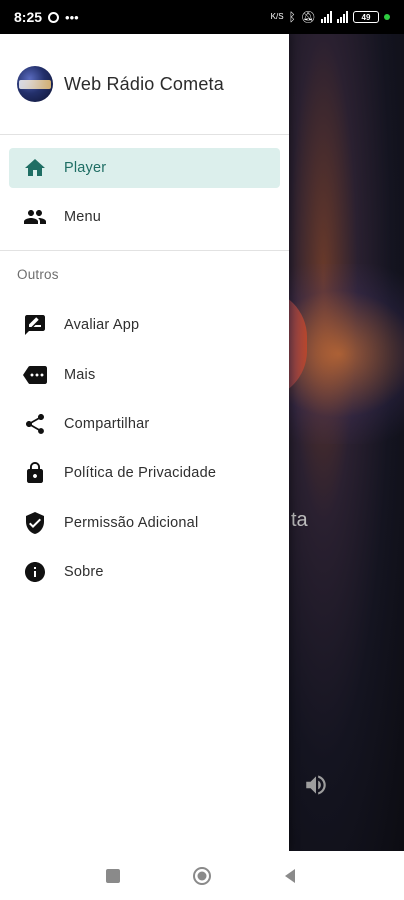 This screenshot has height=900, width=404. Describe the element at coordinates (35, 375) in the screenshot. I see `more-tag-icon` at that location.